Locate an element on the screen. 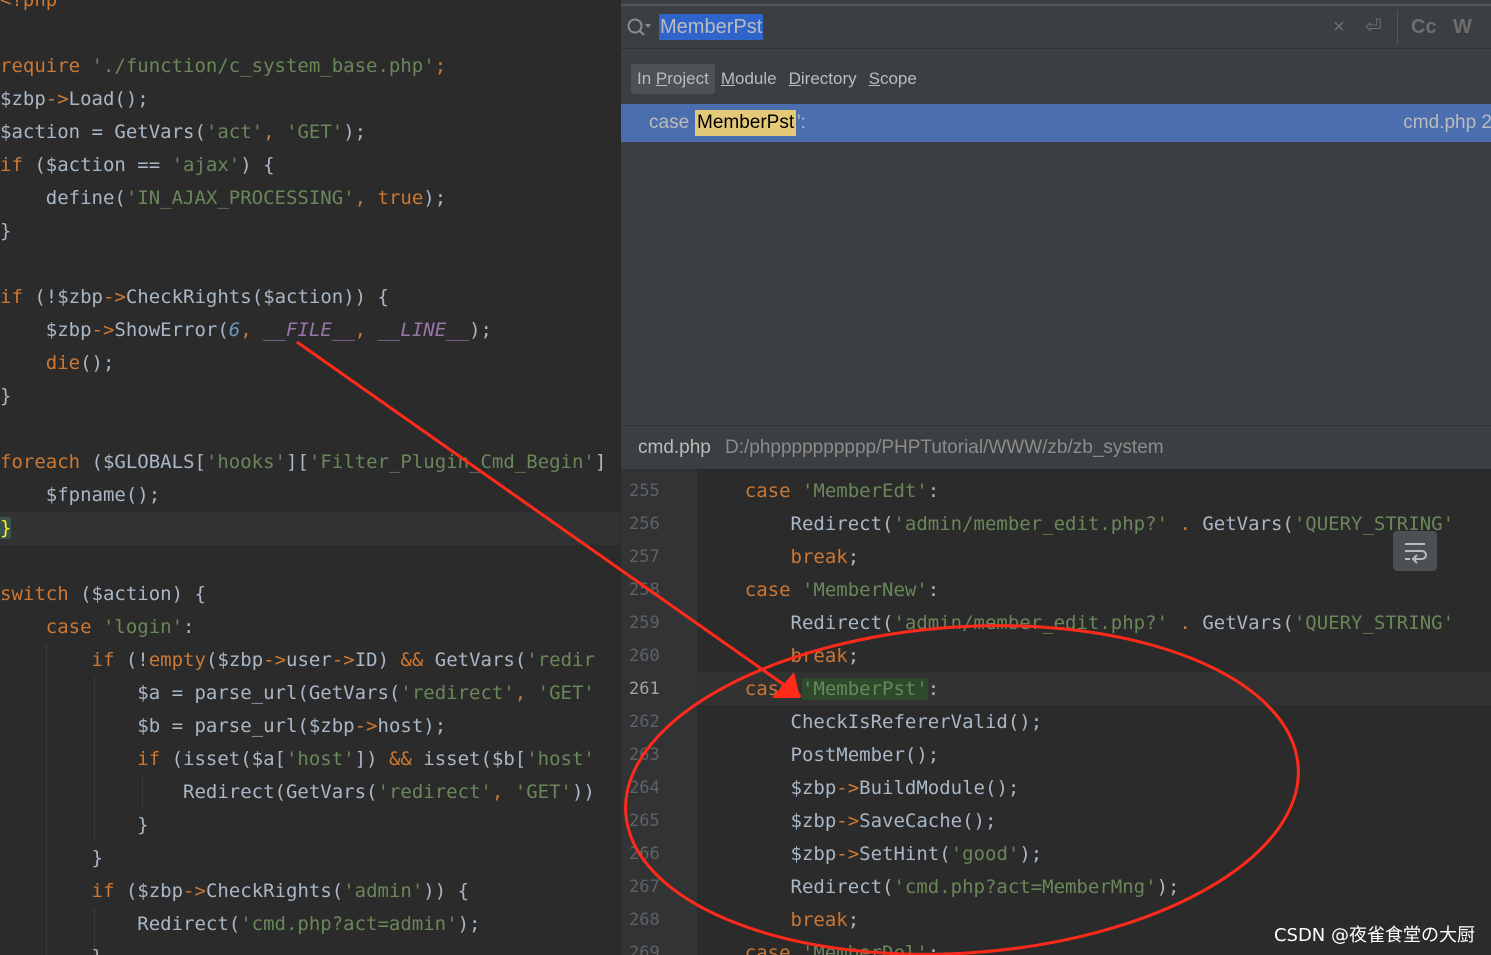  result-file-label: cmd.php 2 is located at coordinates (1447, 122).